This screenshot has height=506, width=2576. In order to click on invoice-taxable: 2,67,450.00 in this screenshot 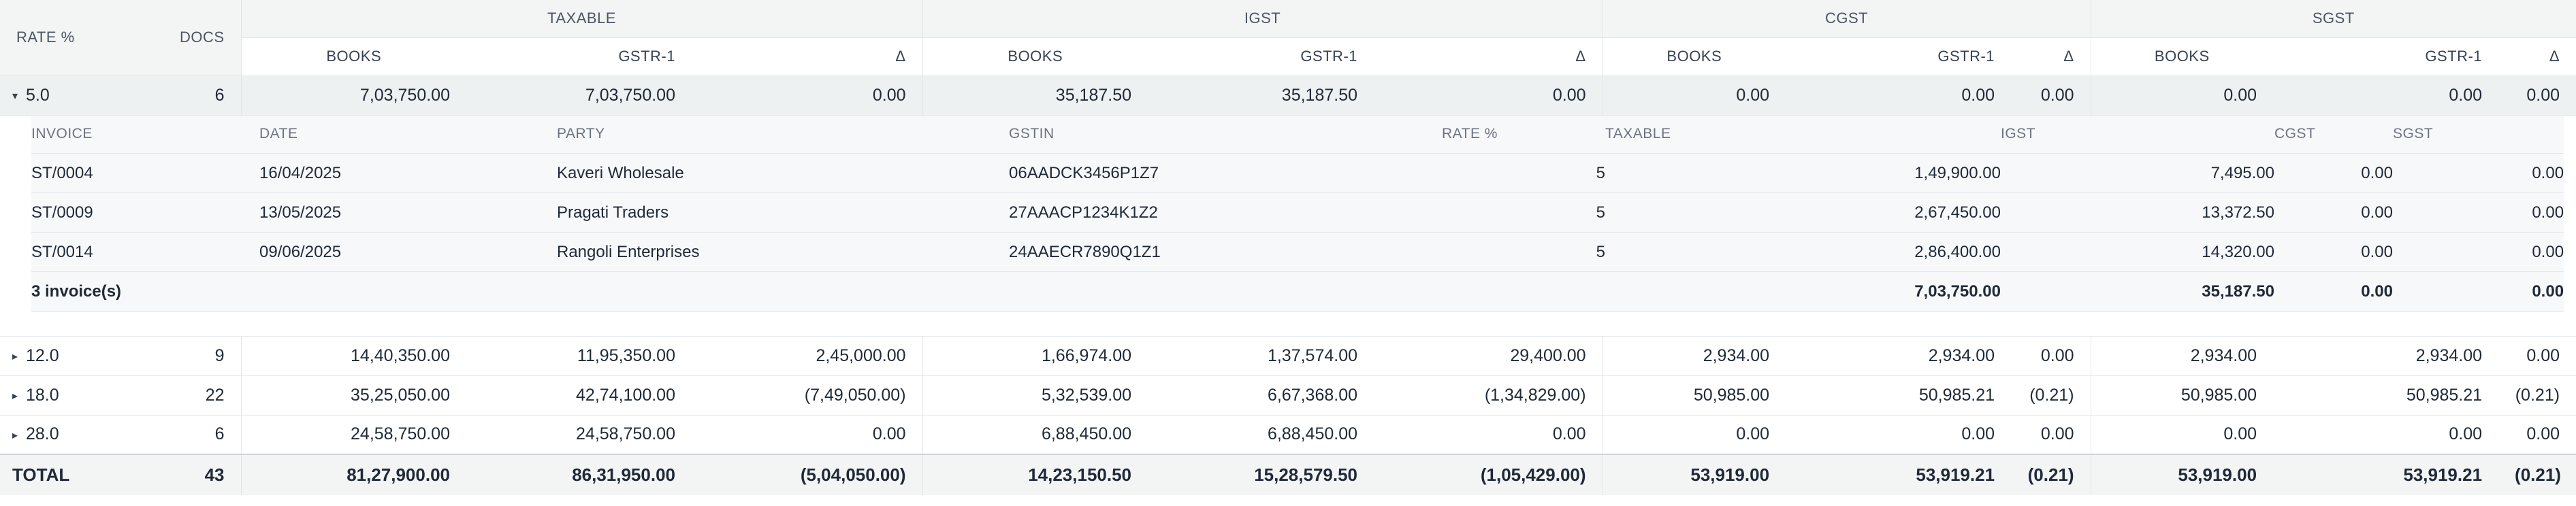, I will do `click(1803, 212)`.